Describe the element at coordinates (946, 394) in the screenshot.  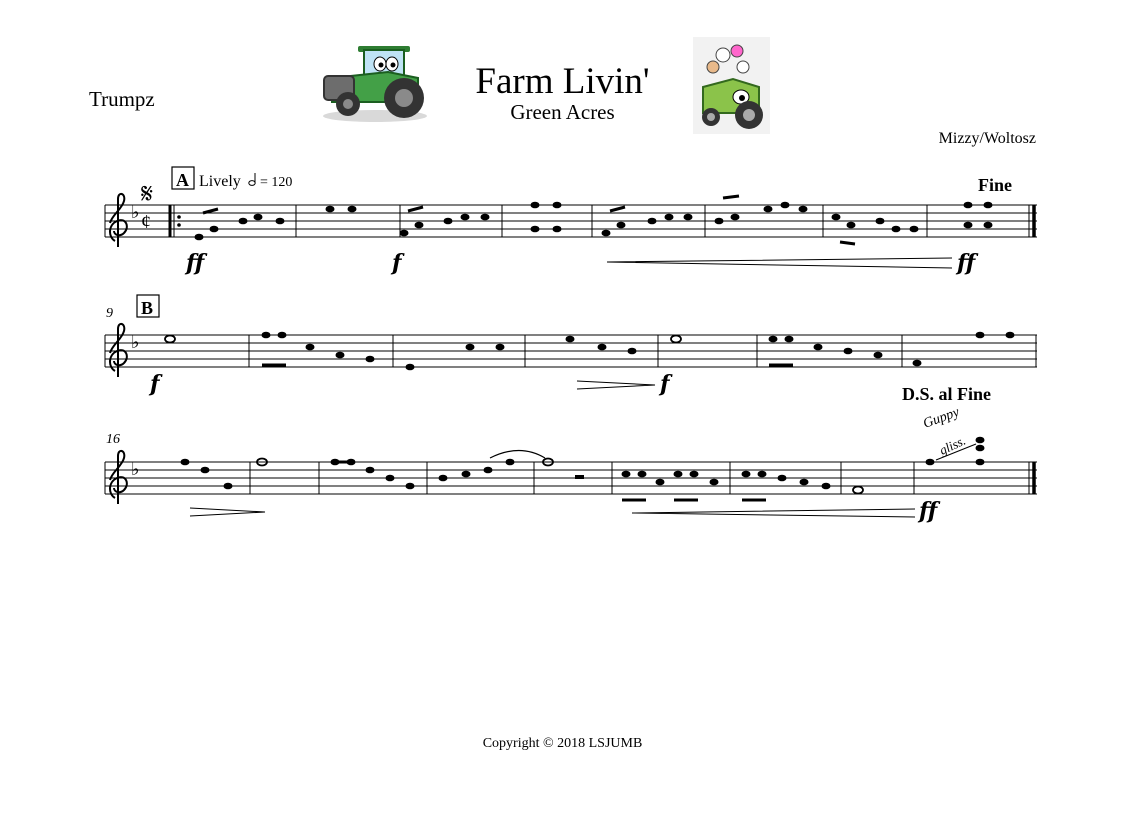
I see `ds-al-fine-marking: D.S. al Fine` at that location.